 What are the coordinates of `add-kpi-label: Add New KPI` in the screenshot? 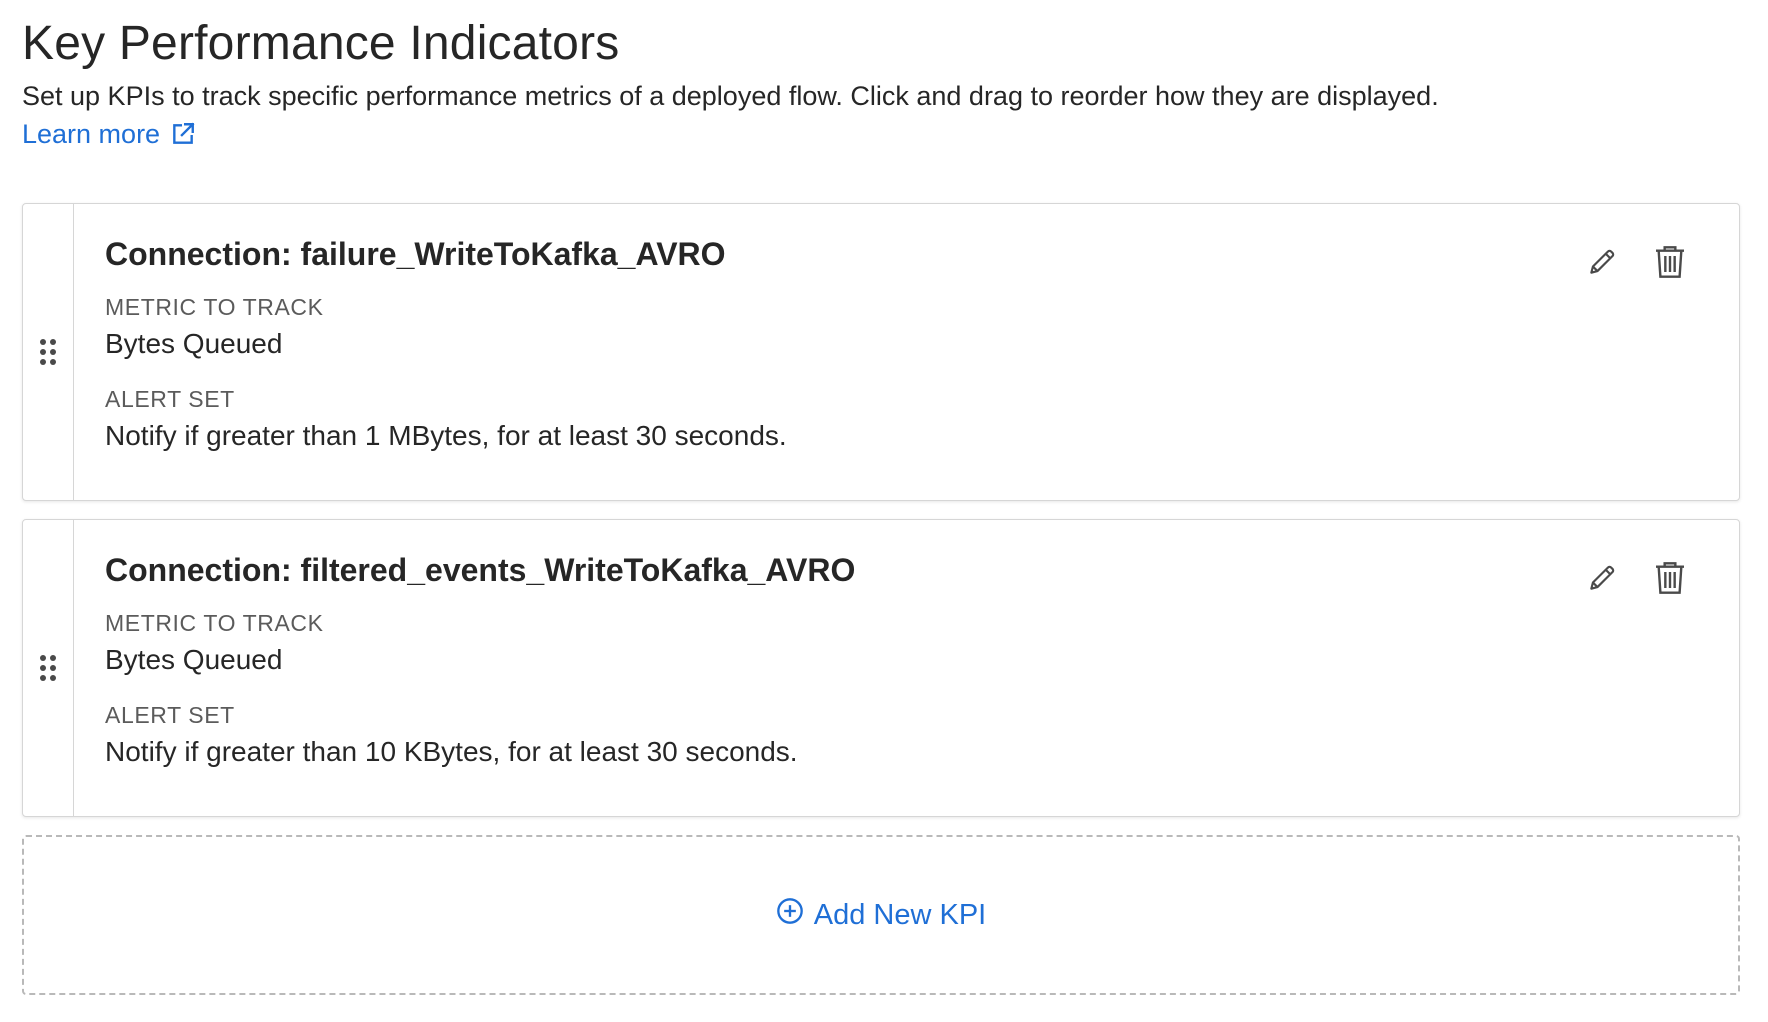 It's located at (900, 914).